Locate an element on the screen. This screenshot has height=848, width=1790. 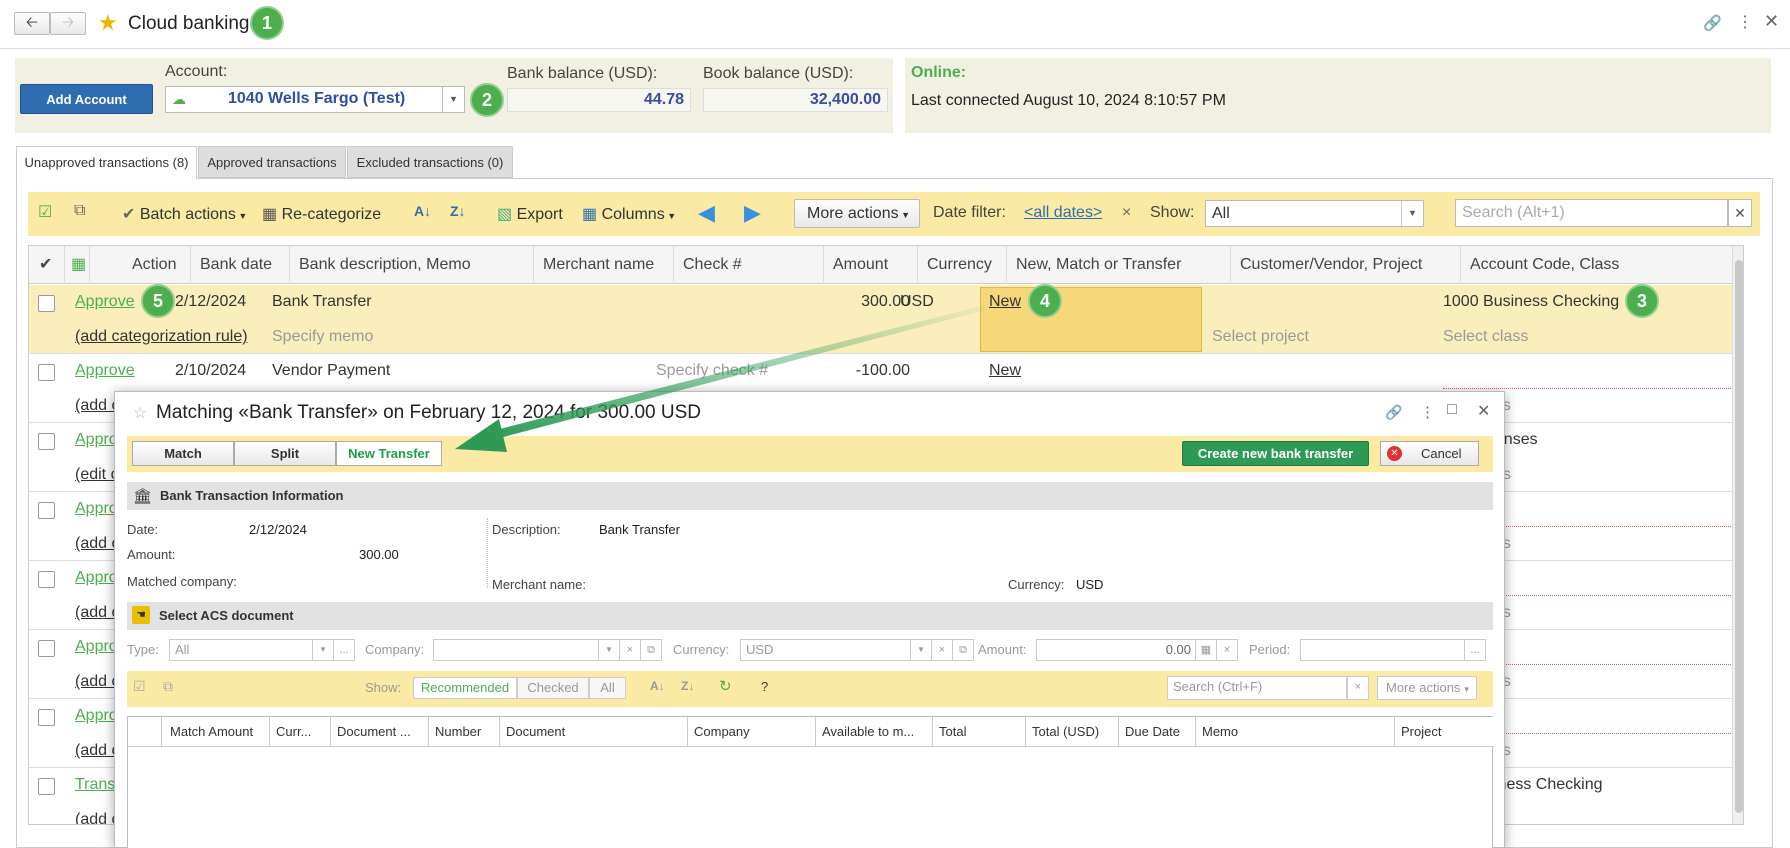
new-transfer-mode-button: New Transfer is located at coordinates (389, 453).